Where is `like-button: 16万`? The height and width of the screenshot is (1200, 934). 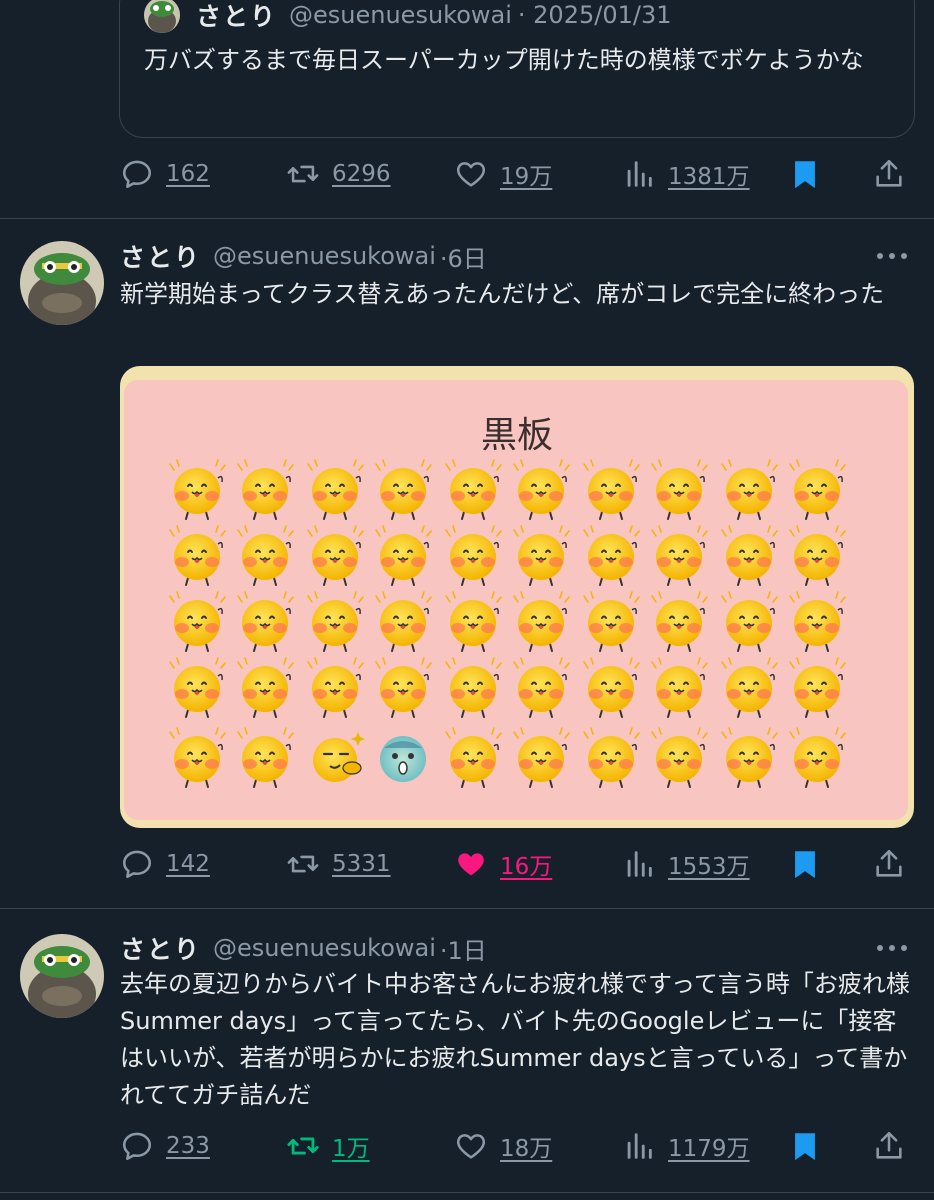
like-button: 16万 is located at coordinates (503, 864).